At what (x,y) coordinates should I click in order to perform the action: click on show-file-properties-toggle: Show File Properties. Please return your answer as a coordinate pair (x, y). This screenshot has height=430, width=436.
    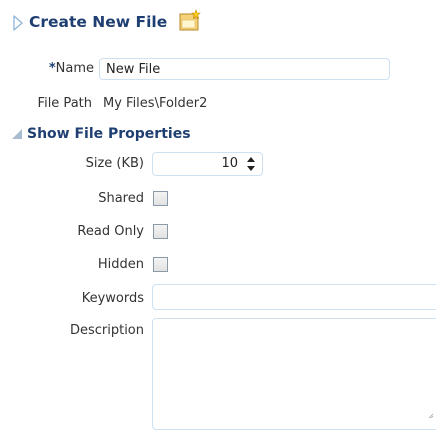
    Looking at the image, I should click on (101, 134).